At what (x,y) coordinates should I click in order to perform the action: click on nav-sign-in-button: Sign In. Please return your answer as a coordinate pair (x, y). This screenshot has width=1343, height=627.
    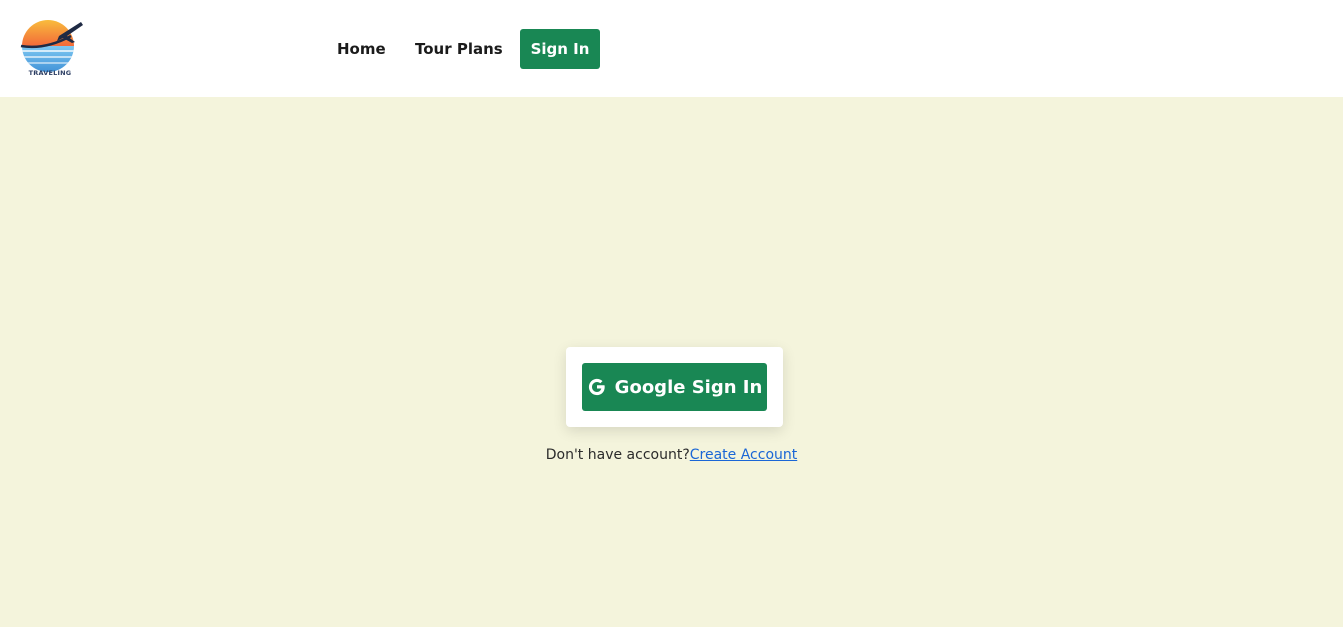
    Looking at the image, I should click on (560, 49).